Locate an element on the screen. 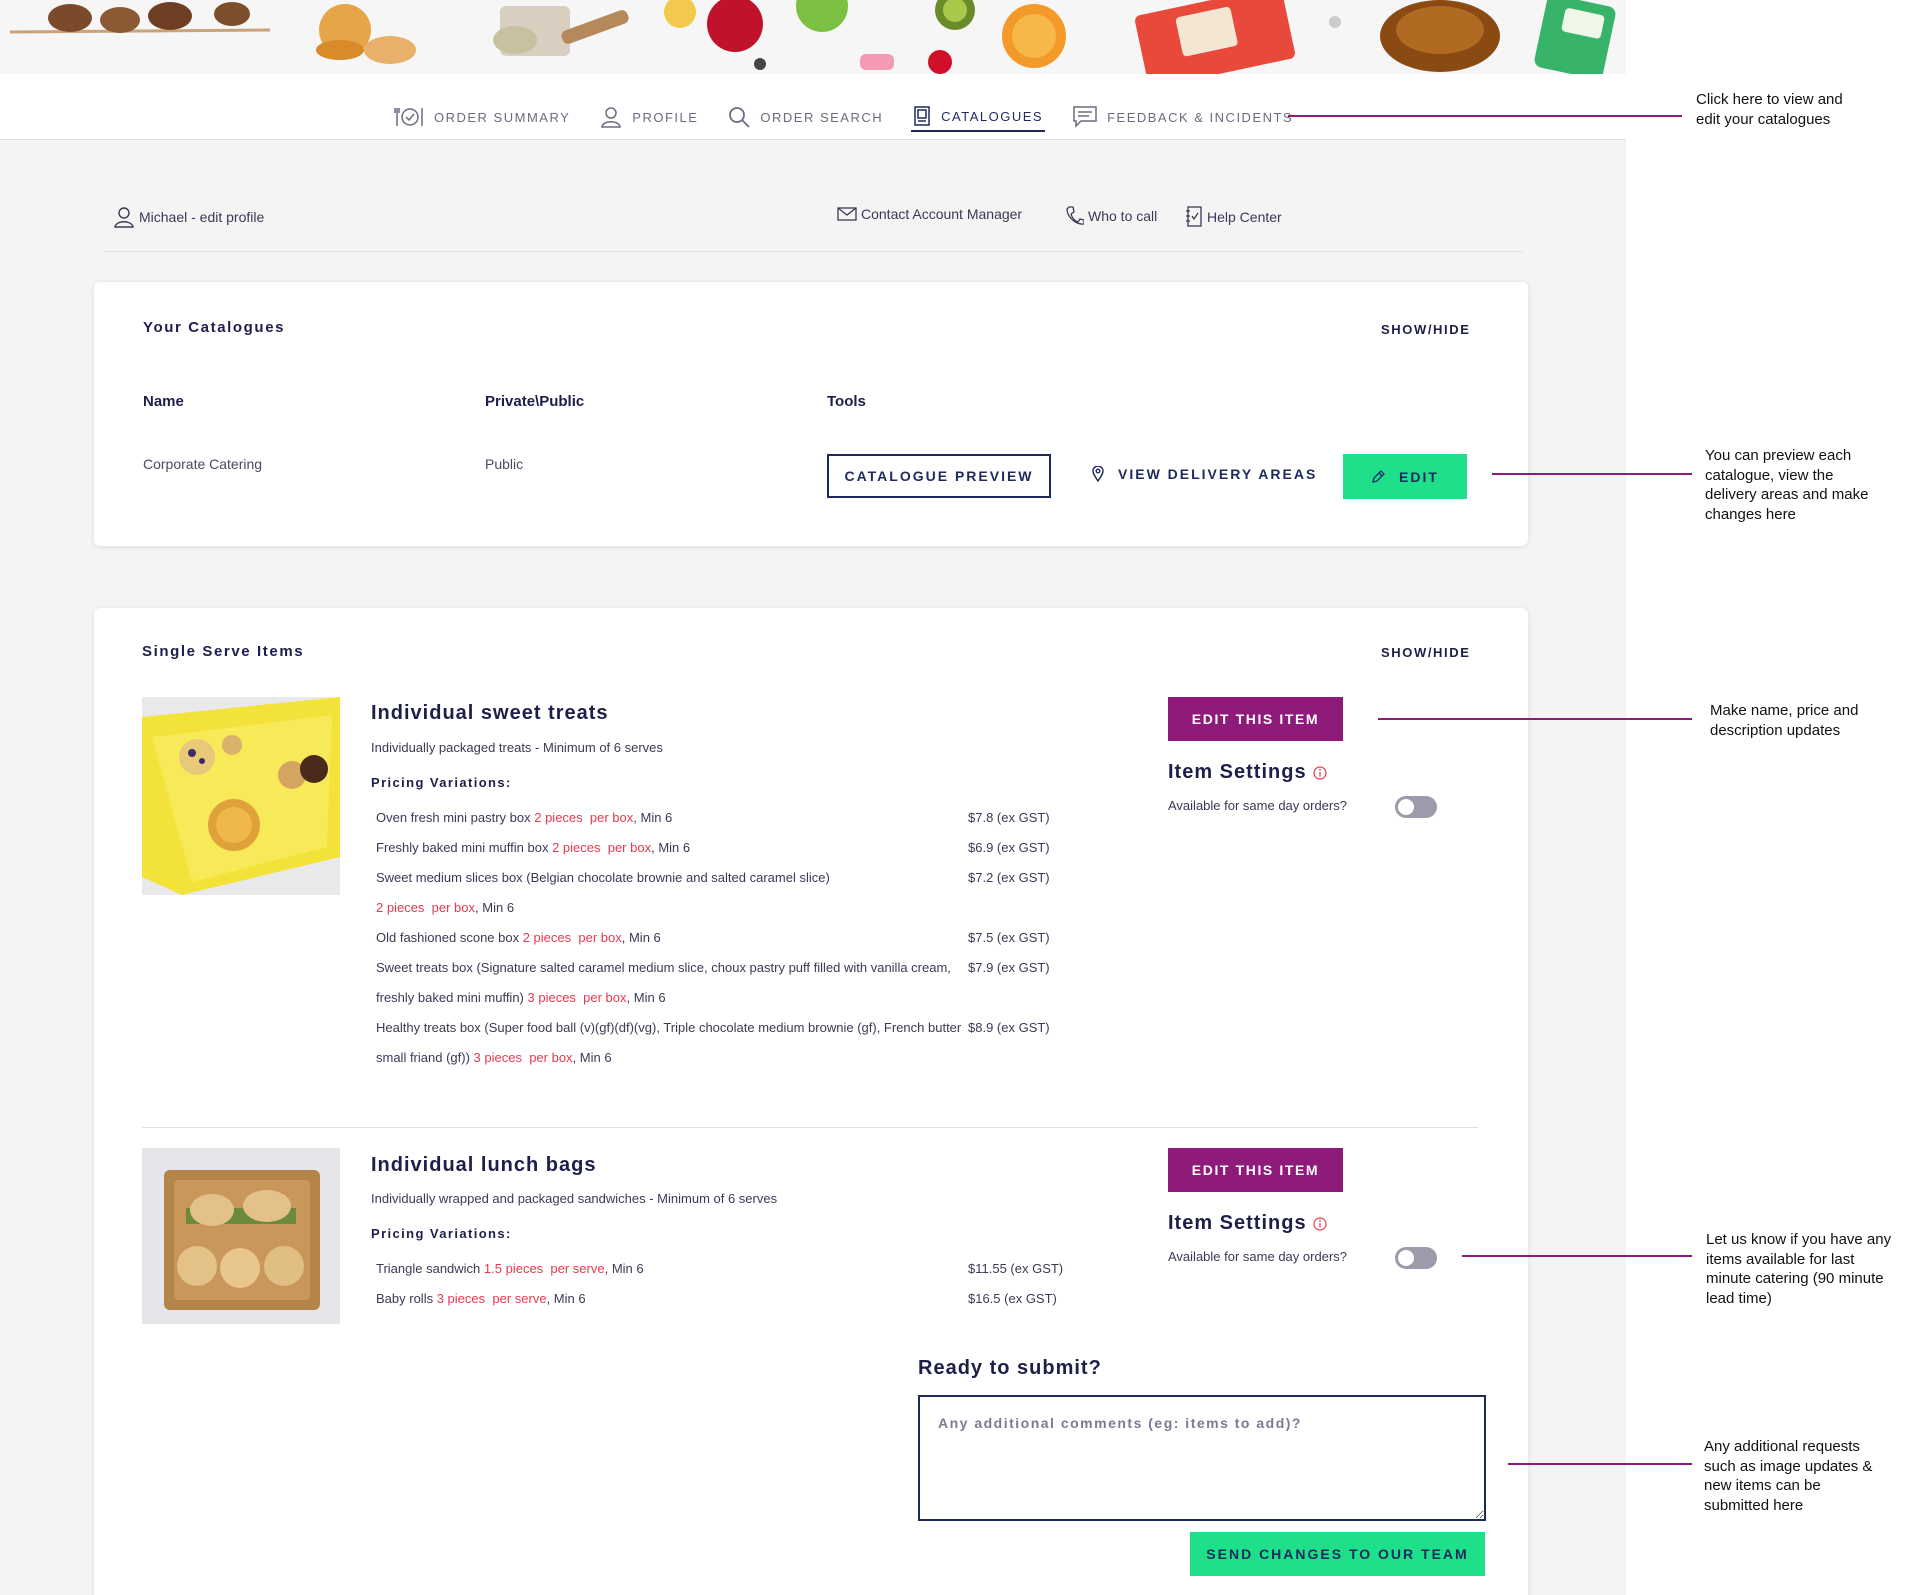 The image size is (1906, 1595). search-icon is located at coordinates (739, 117).